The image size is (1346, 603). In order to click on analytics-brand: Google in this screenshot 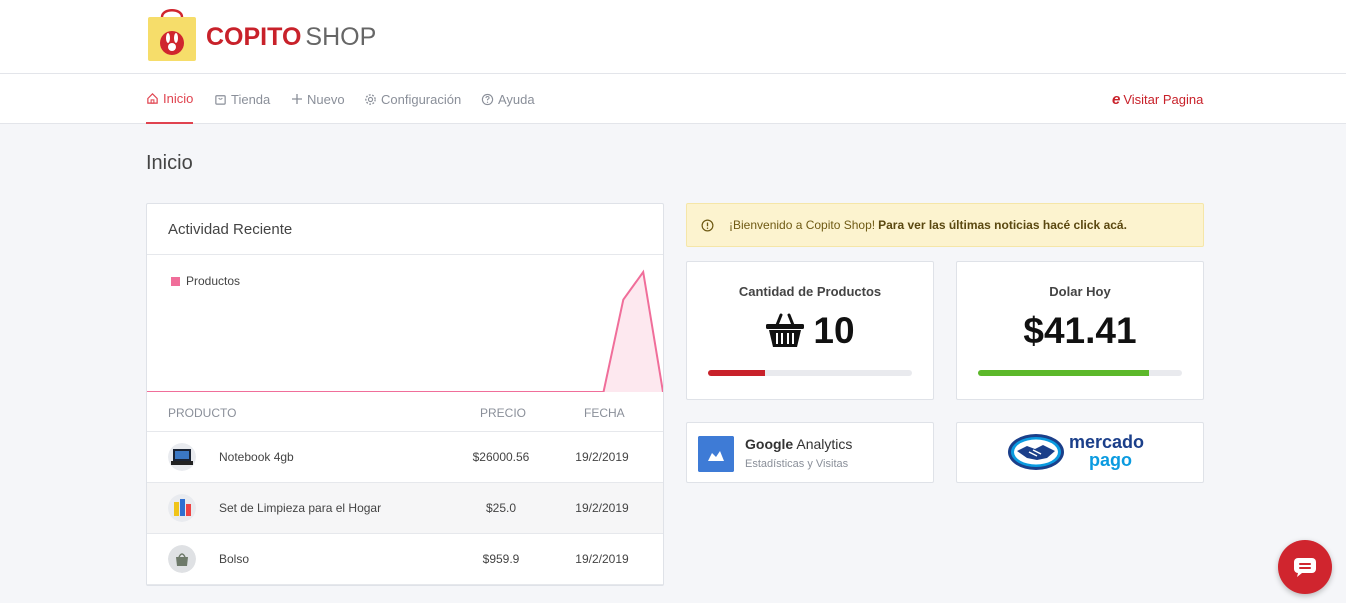, I will do `click(769, 444)`.